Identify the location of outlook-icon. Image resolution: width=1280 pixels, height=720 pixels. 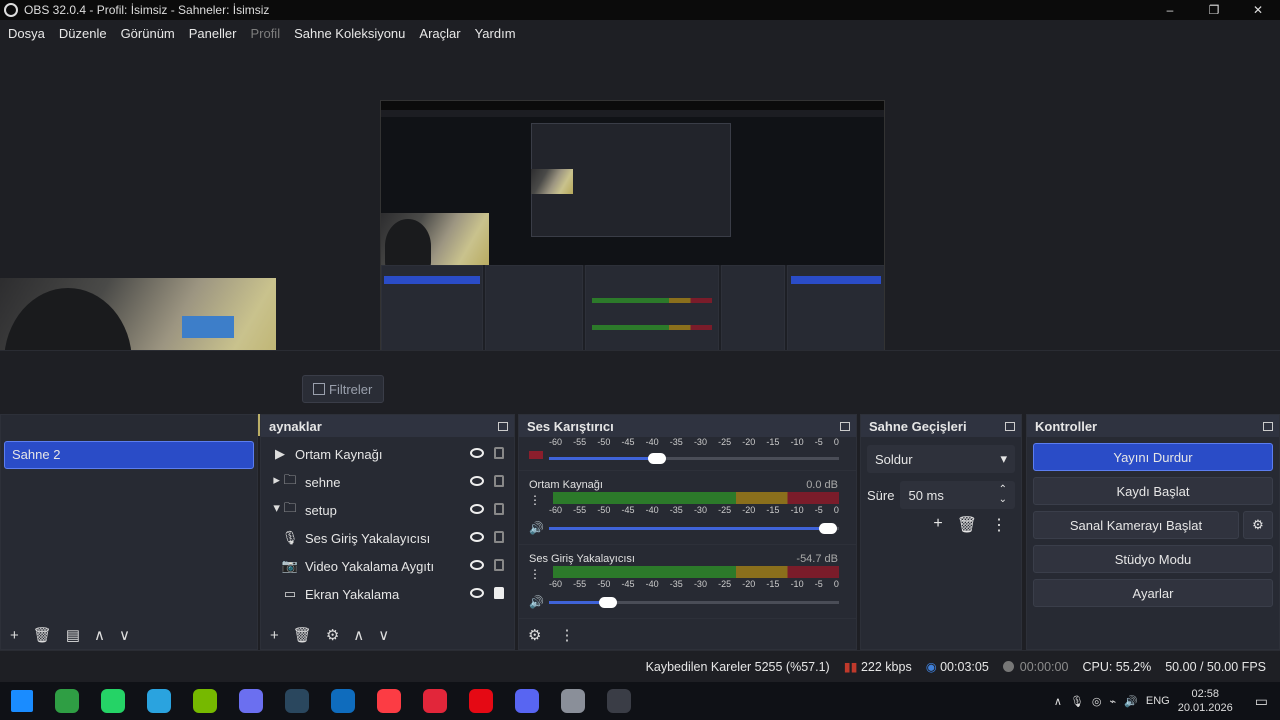
(343, 701).